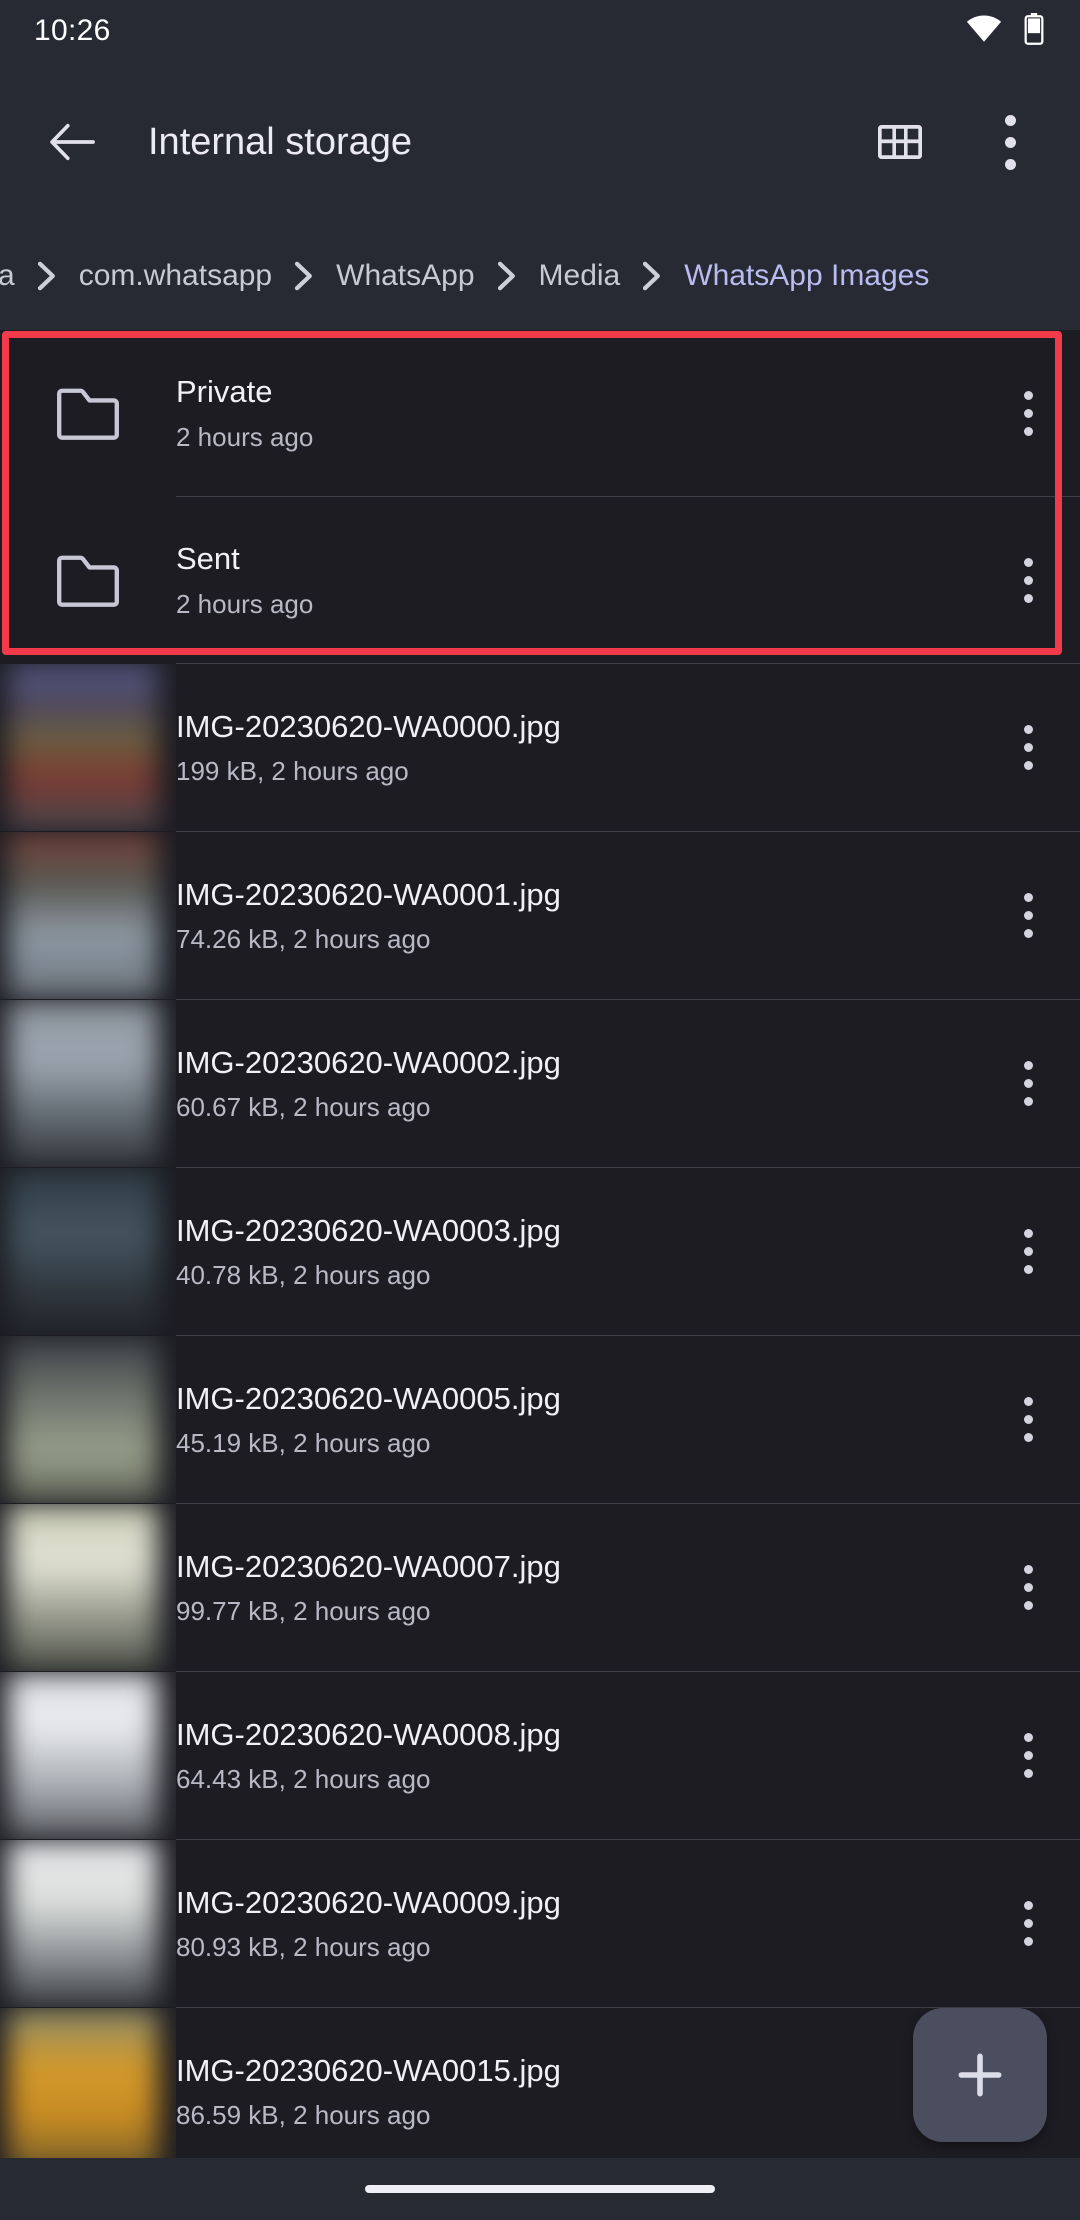  I want to click on file-name: IMG-20230620-WA0009.jpg, so click(368, 1902).